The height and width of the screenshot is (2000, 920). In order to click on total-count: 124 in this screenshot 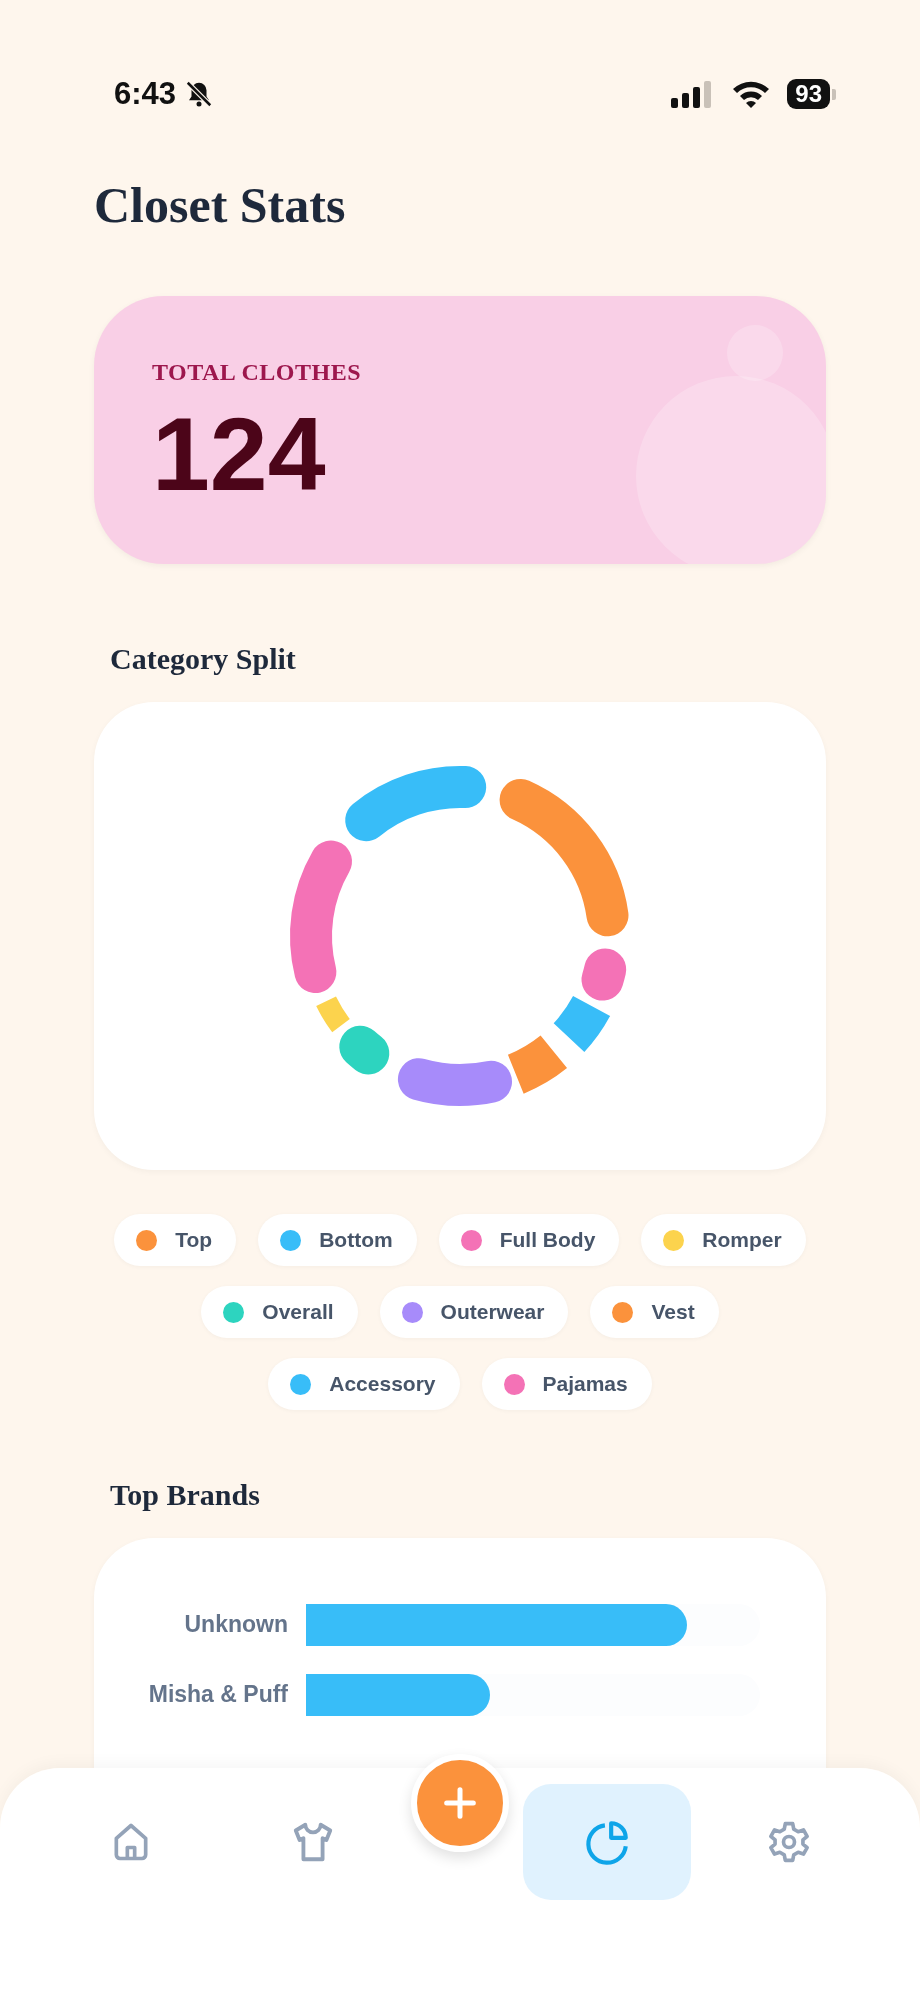, I will do `click(239, 454)`.